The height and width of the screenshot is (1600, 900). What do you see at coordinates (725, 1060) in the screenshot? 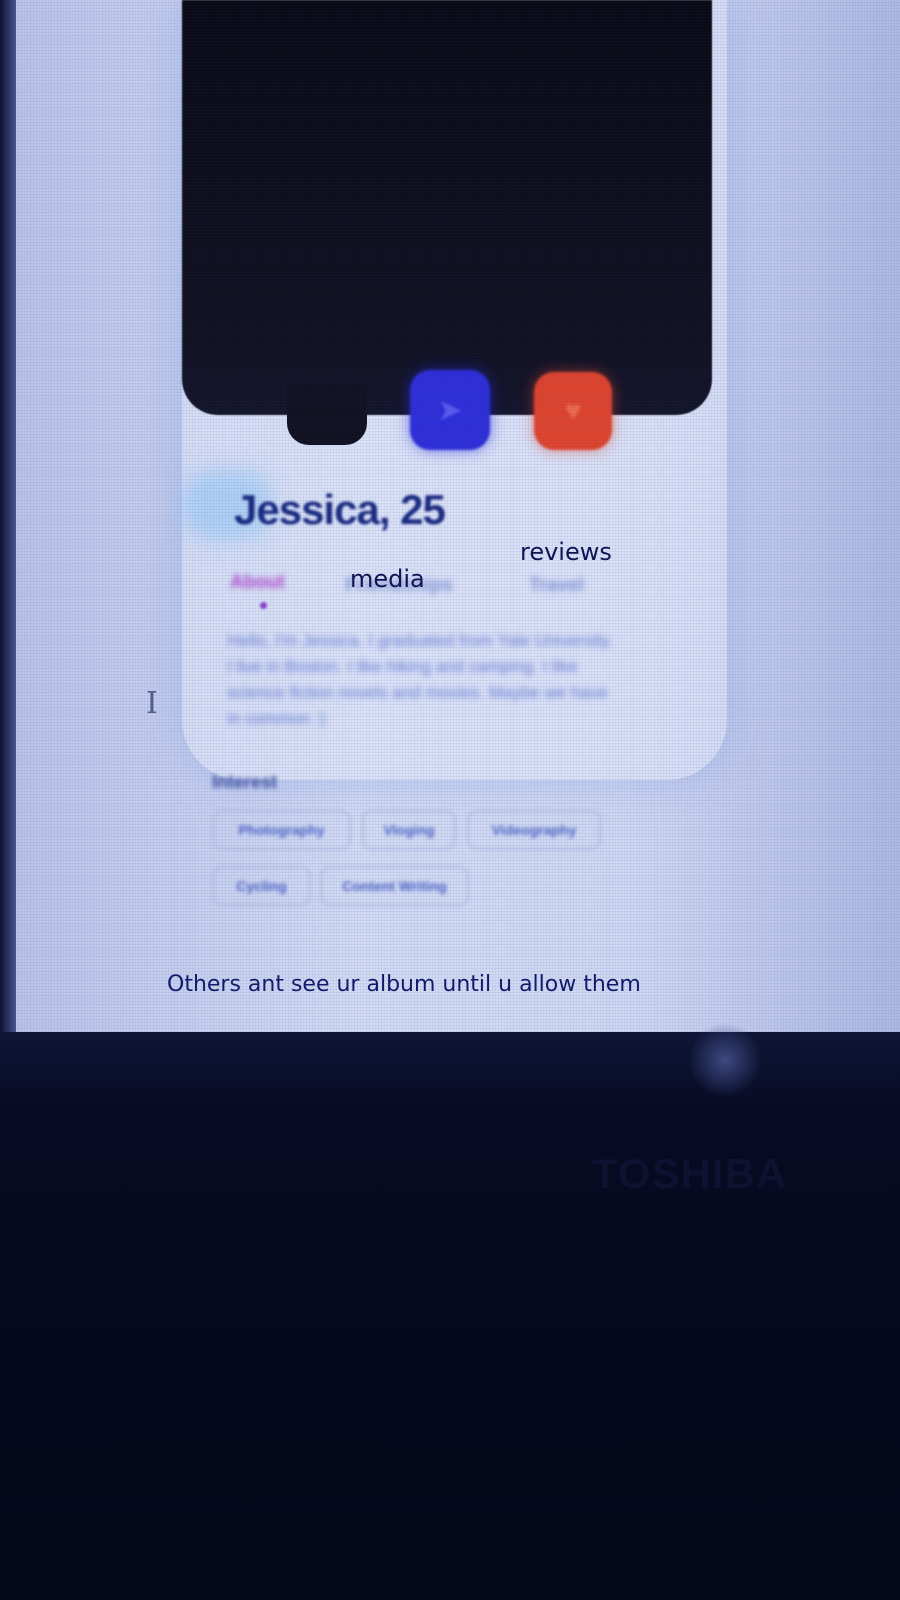
I see `bezel-reflection` at bounding box center [725, 1060].